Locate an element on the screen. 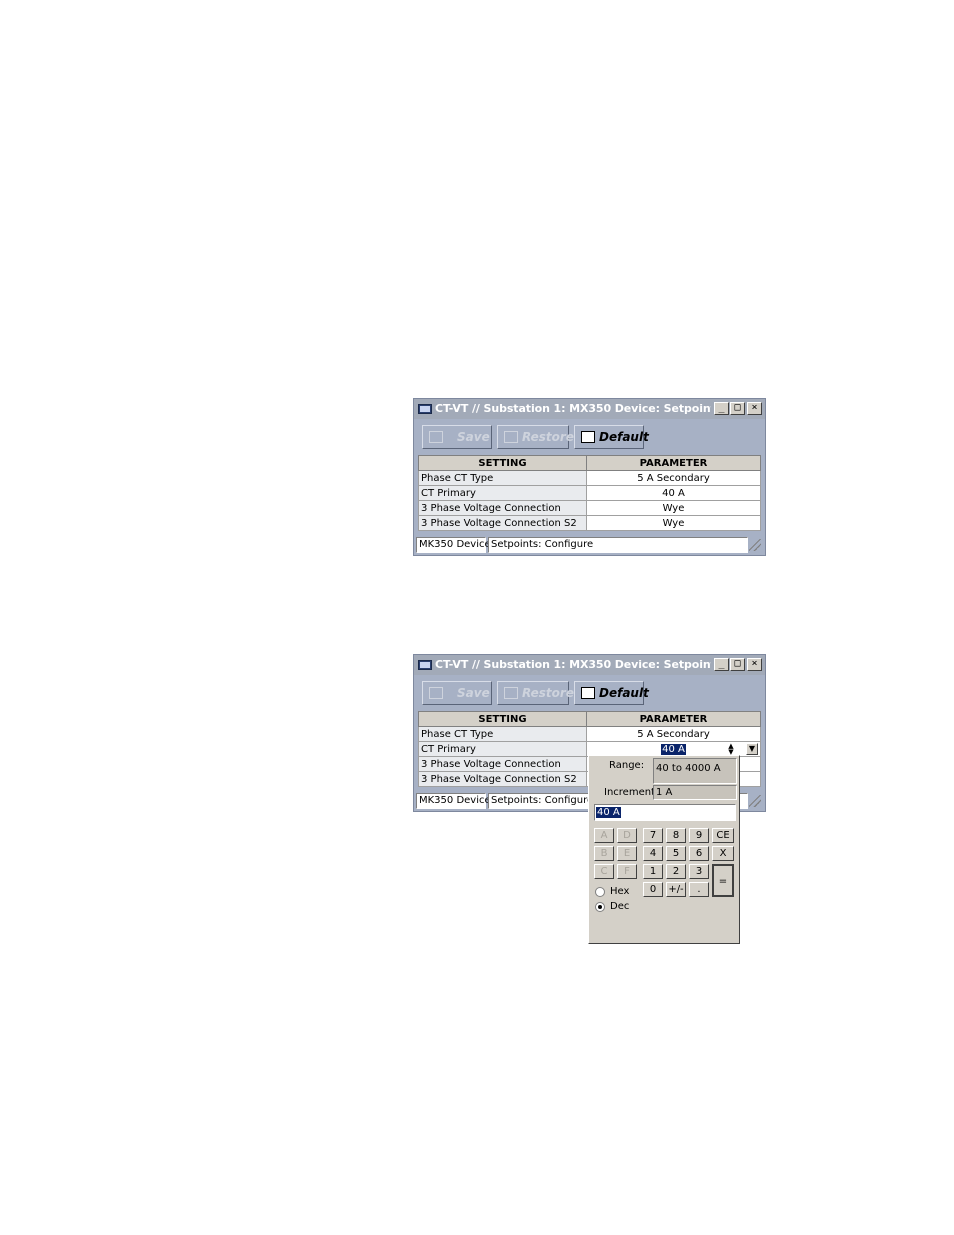  key-5: 5 is located at coordinates (676, 853).